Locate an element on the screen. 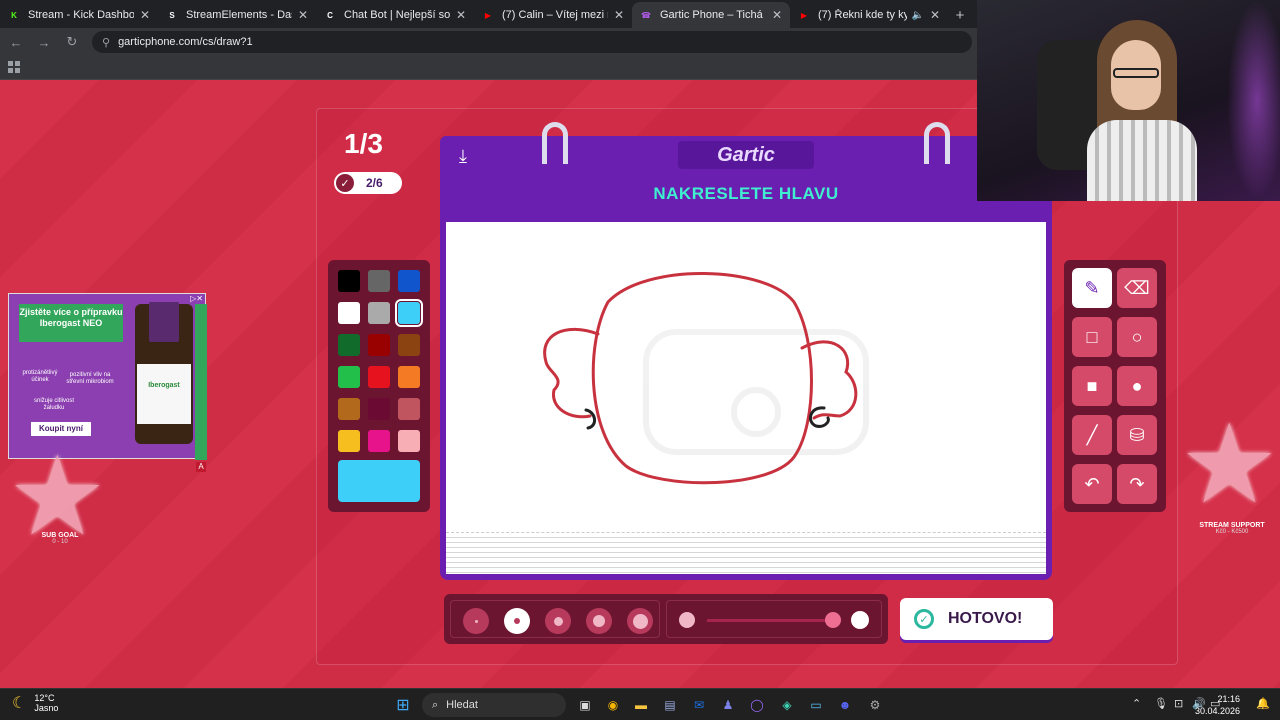 Image resolution: width=1280 pixels, height=720 pixels. drawing-sketch is located at coordinates (706, 378).